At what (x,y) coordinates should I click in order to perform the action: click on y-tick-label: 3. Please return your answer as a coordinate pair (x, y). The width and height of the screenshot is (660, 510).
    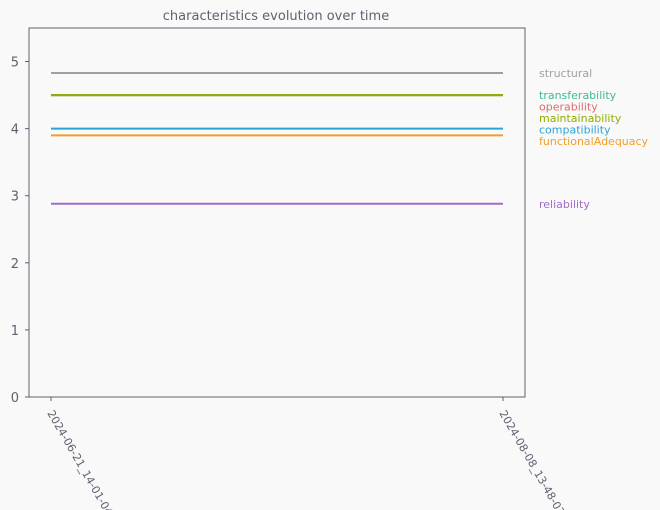
    Looking at the image, I should click on (15, 197).